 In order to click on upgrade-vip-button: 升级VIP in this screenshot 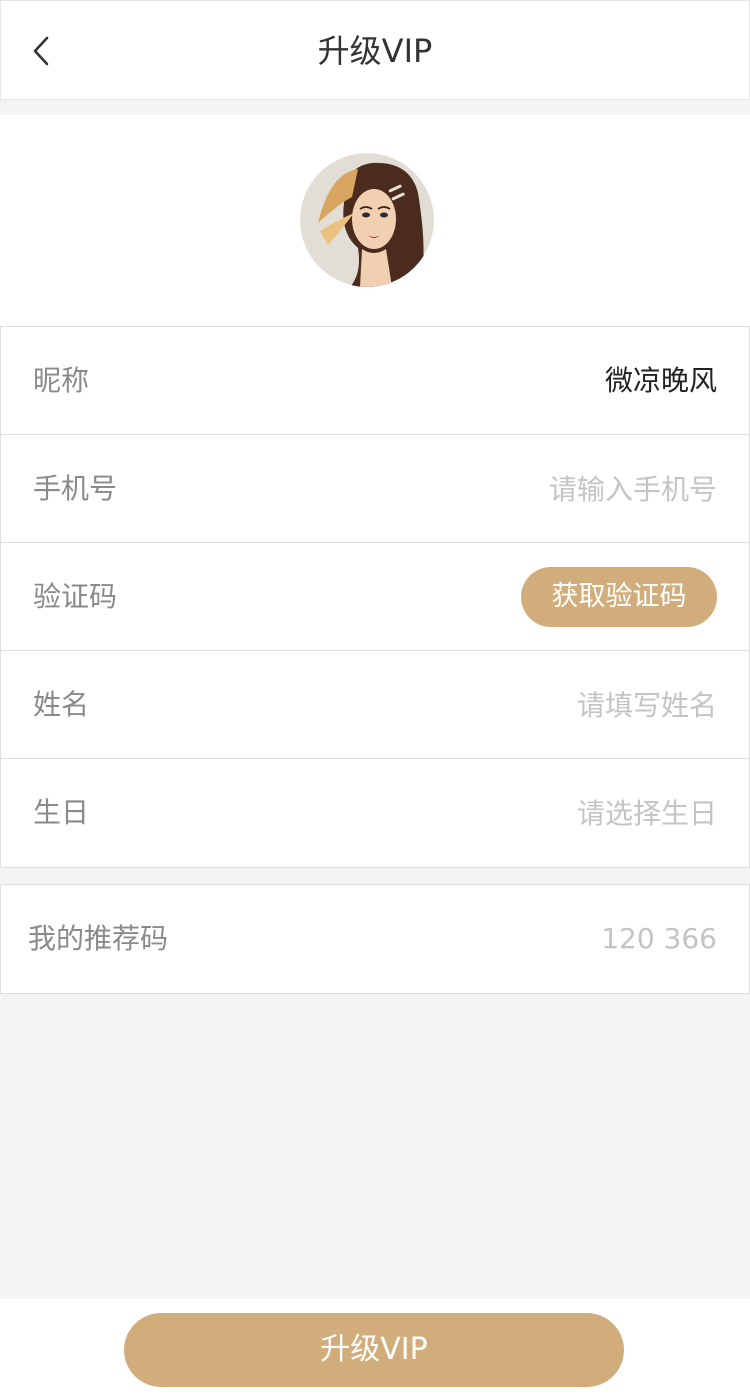, I will do `click(374, 1350)`.